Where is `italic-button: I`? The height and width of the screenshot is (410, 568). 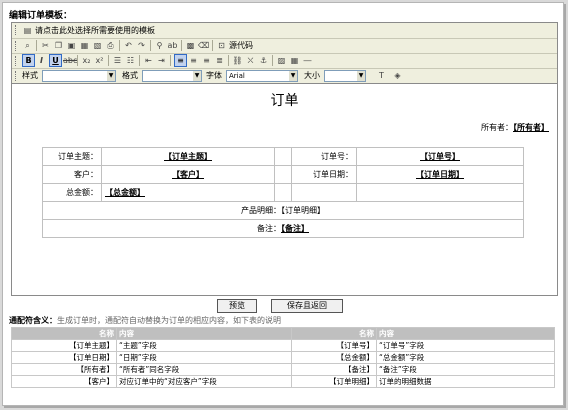 italic-button: I is located at coordinates (41, 60).